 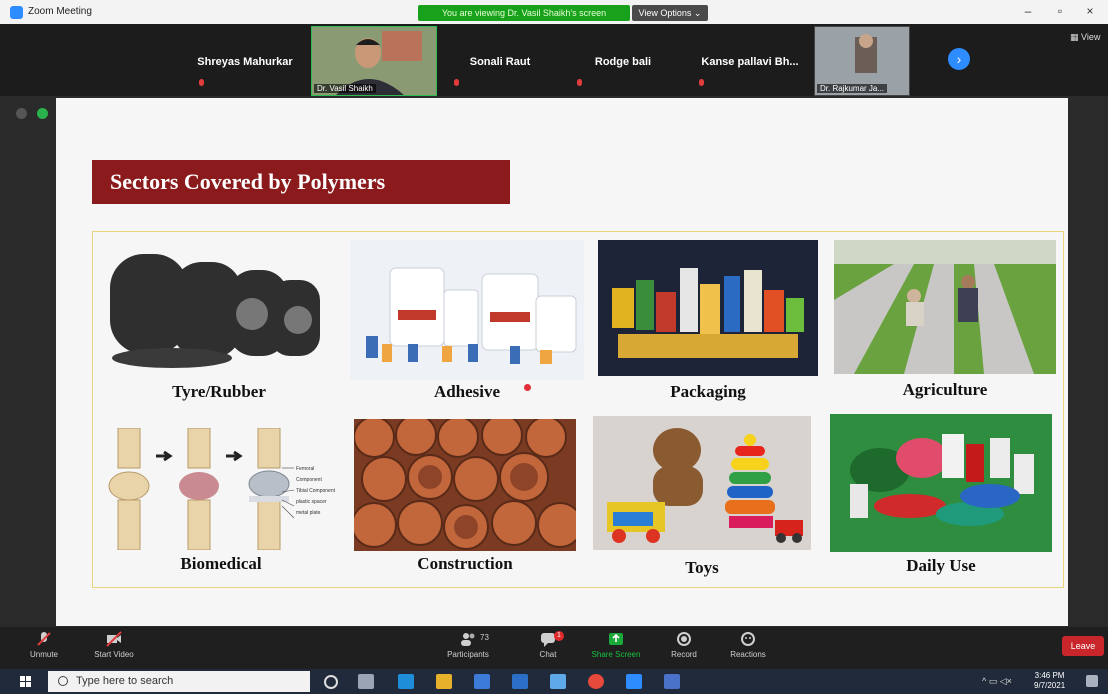 What do you see at coordinates (221, 563) in the screenshot?
I see `sector-label: Biomedical` at bounding box center [221, 563].